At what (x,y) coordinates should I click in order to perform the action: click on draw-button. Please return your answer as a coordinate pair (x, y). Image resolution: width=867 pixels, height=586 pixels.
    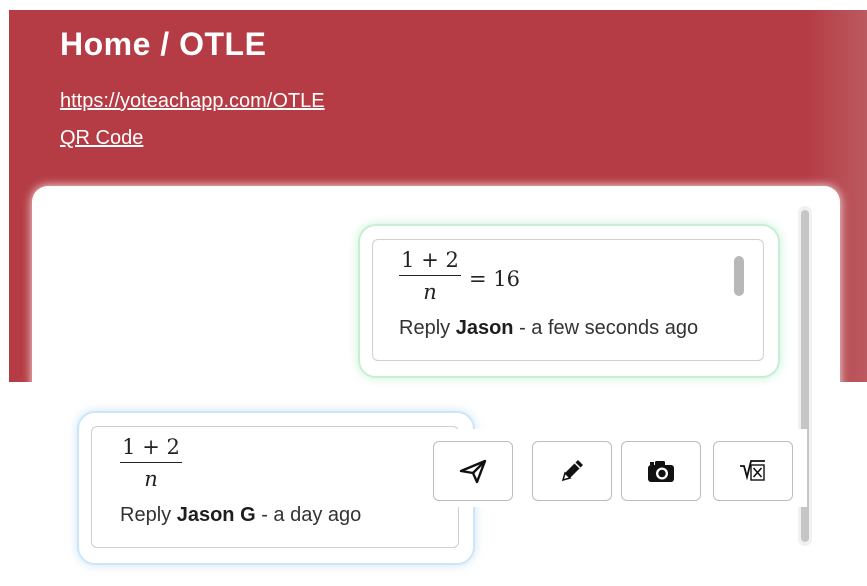
    Looking at the image, I should click on (572, 471).